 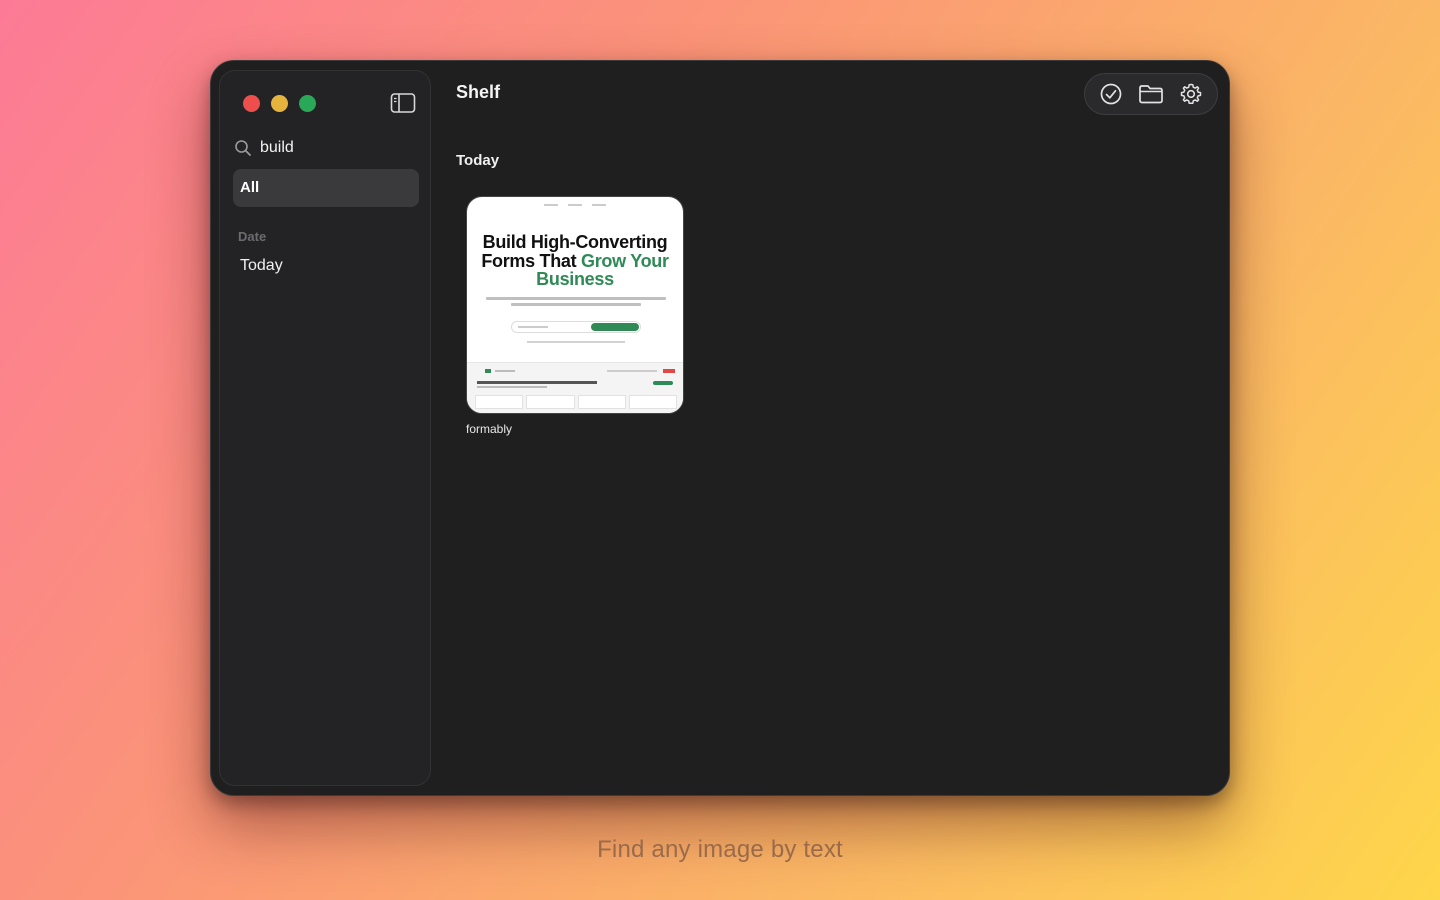 I want to click on sidebar: All Date Today, so click(x=325, y=428).